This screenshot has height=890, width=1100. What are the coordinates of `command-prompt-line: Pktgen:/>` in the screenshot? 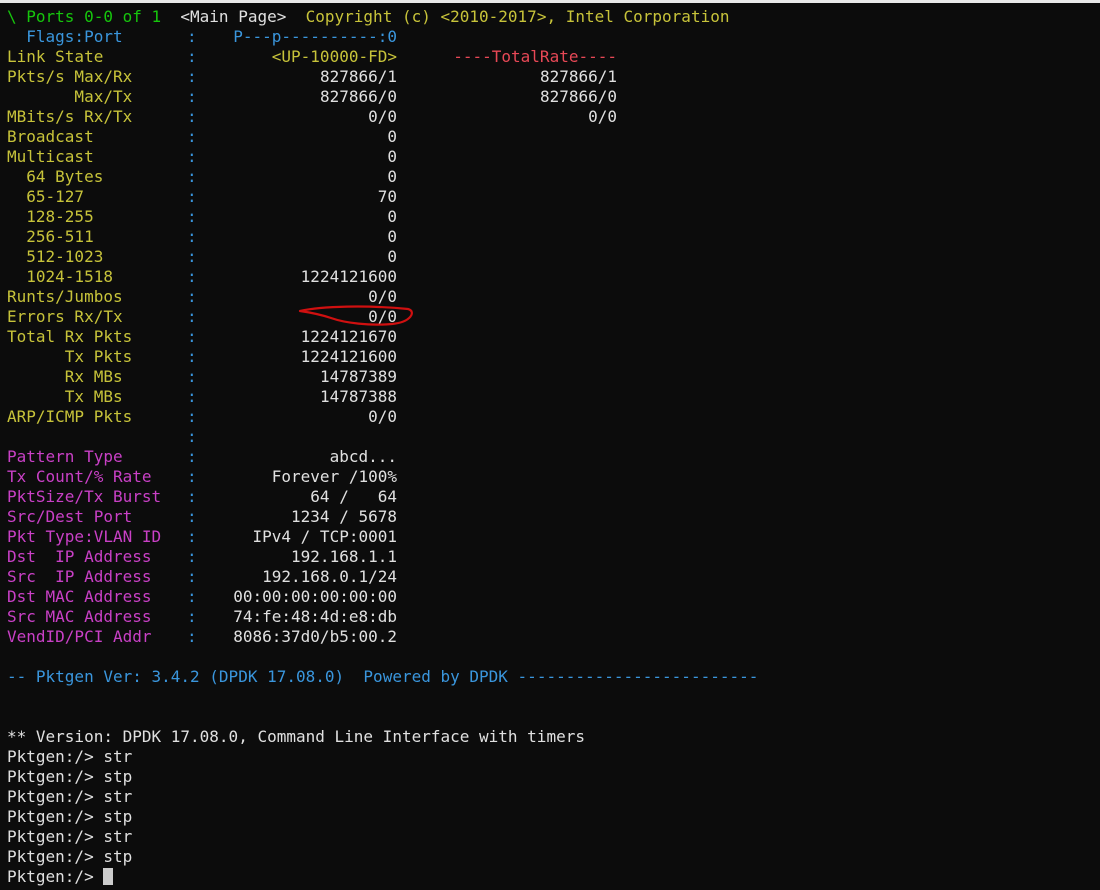 It's located at (60, 877).